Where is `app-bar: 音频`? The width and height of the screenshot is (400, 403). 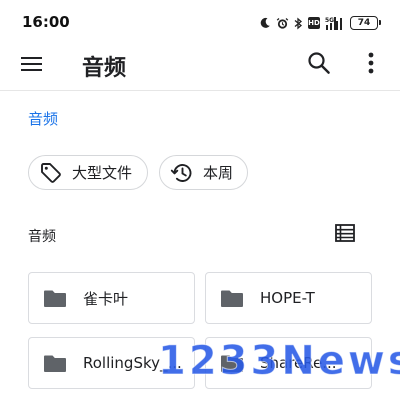
app-bar: 音频 is located at coordinates (200, 67).